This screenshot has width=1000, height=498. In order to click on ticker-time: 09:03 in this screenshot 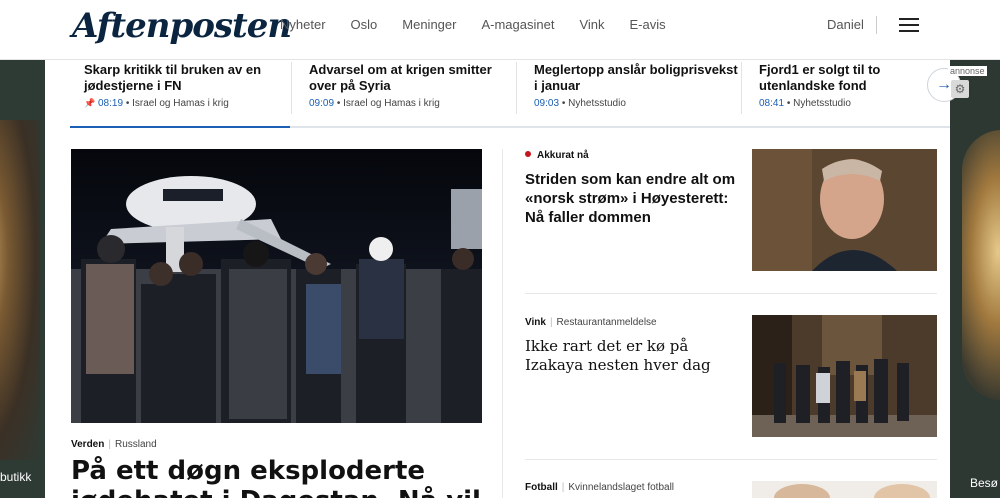, I will do `click(547, 103)`.